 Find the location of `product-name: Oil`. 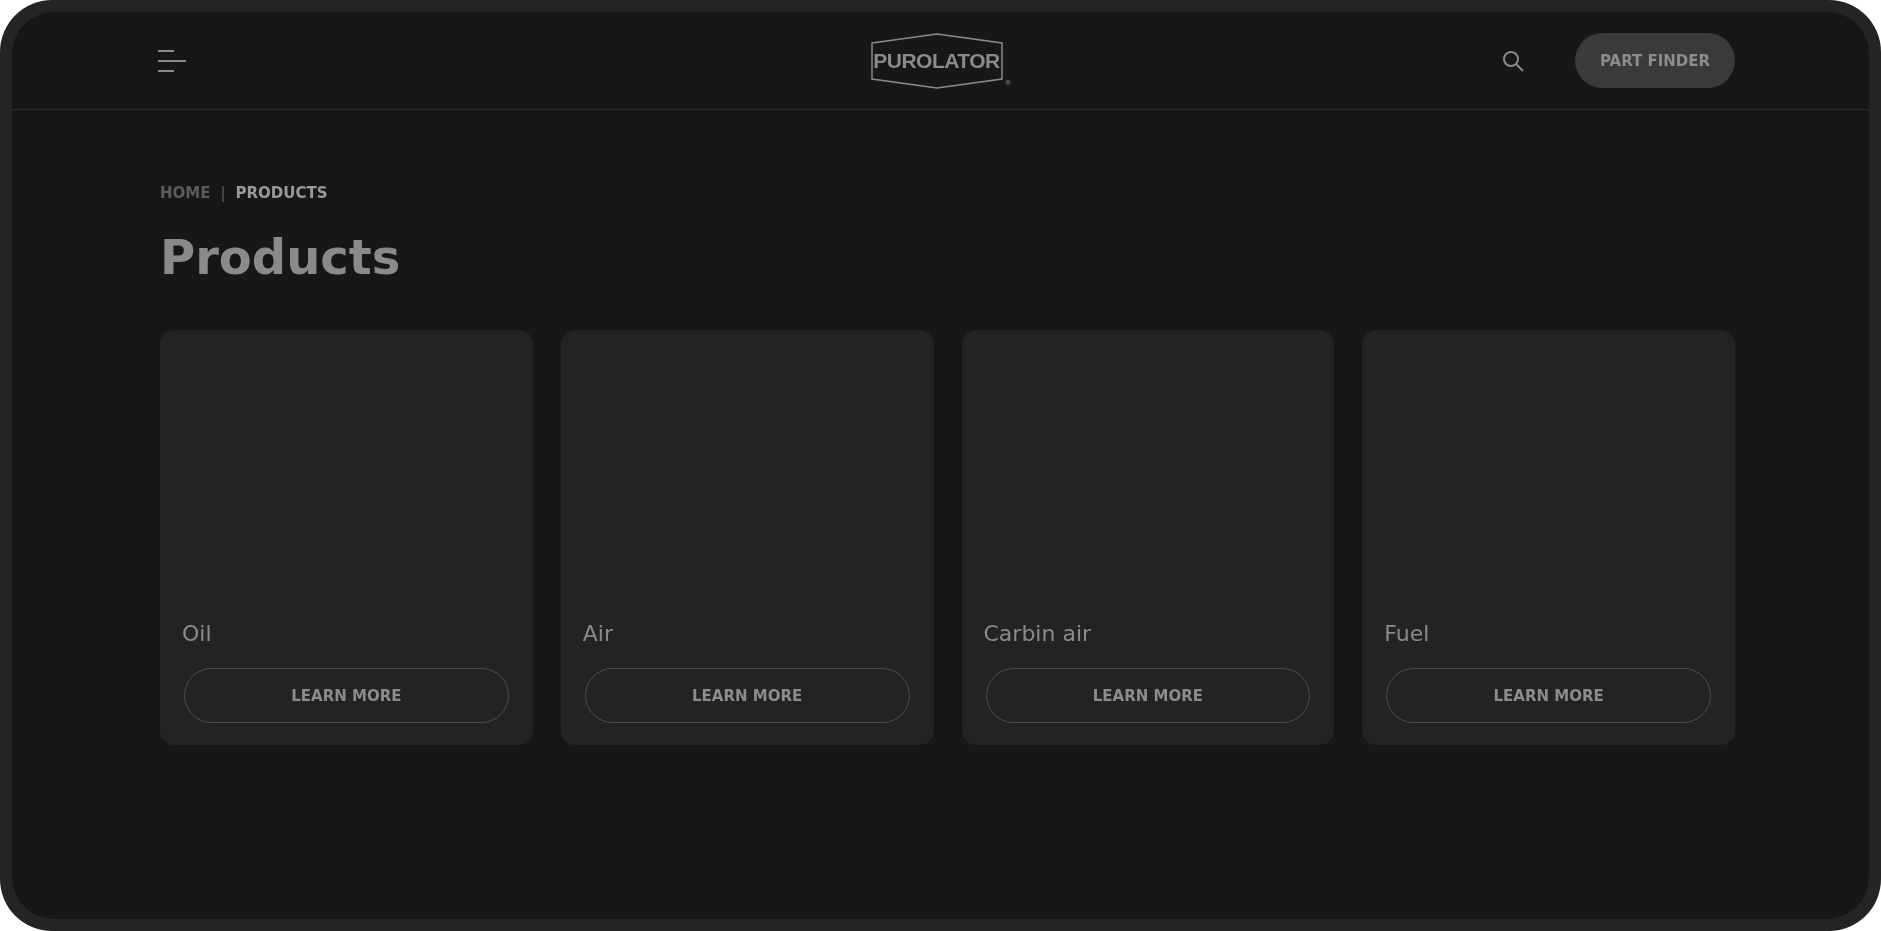

product-name: Oil is located at coordinates (197, 633).